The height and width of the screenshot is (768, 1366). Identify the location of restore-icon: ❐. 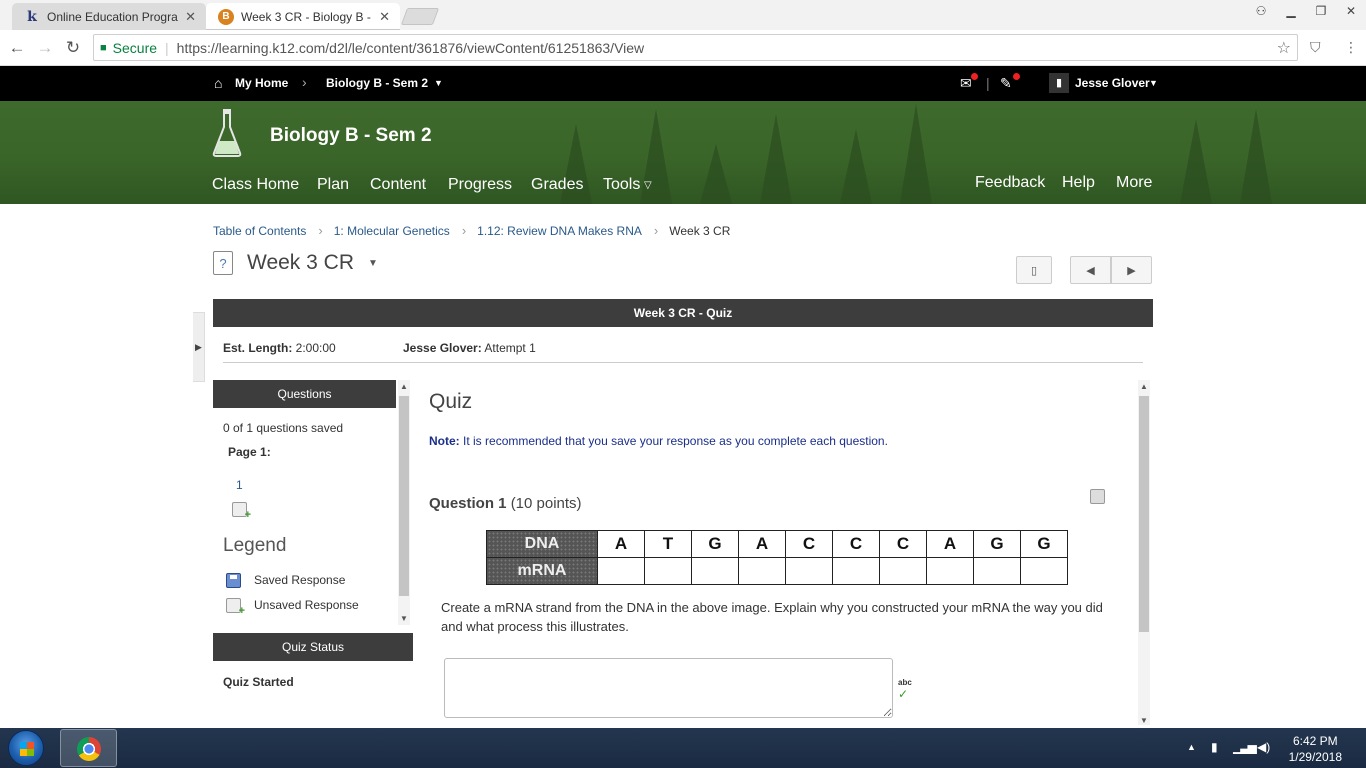
(1321, 11).